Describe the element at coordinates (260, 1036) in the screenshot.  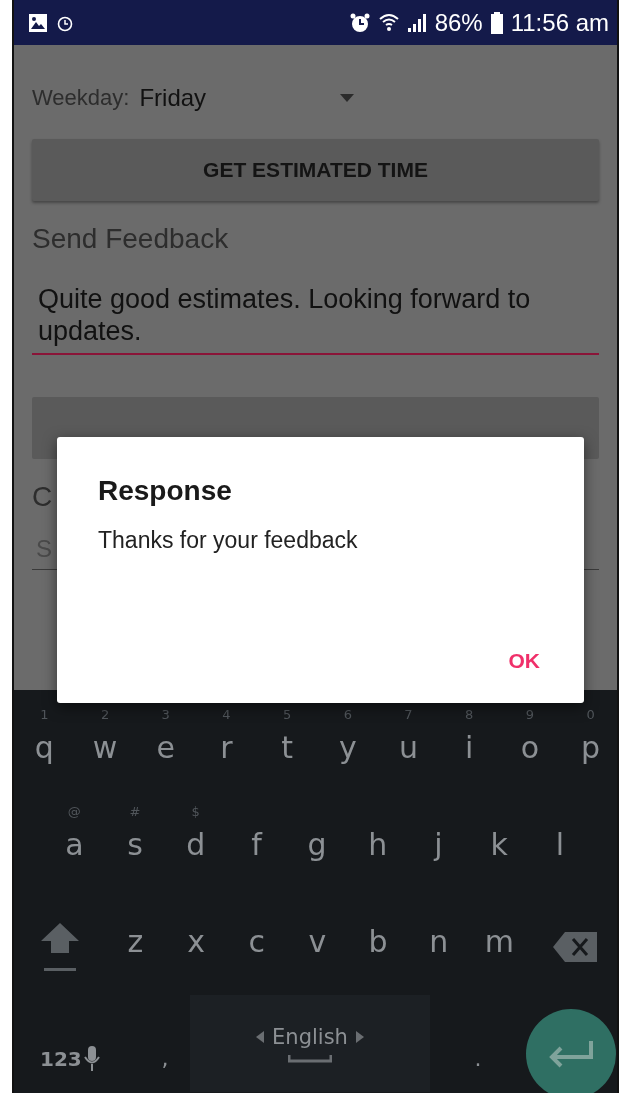
I see `left-arrow-icon` at that location.